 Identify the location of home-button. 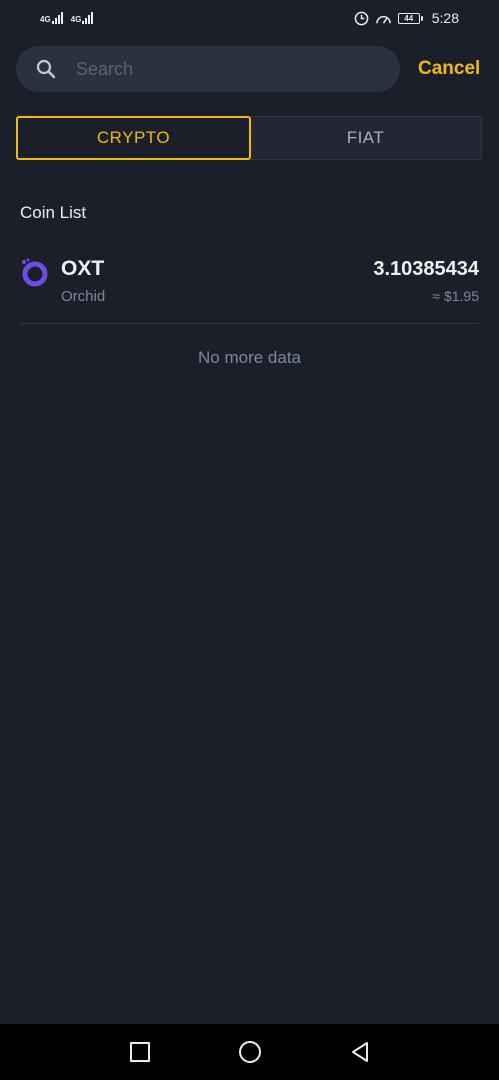
(250, 1052).